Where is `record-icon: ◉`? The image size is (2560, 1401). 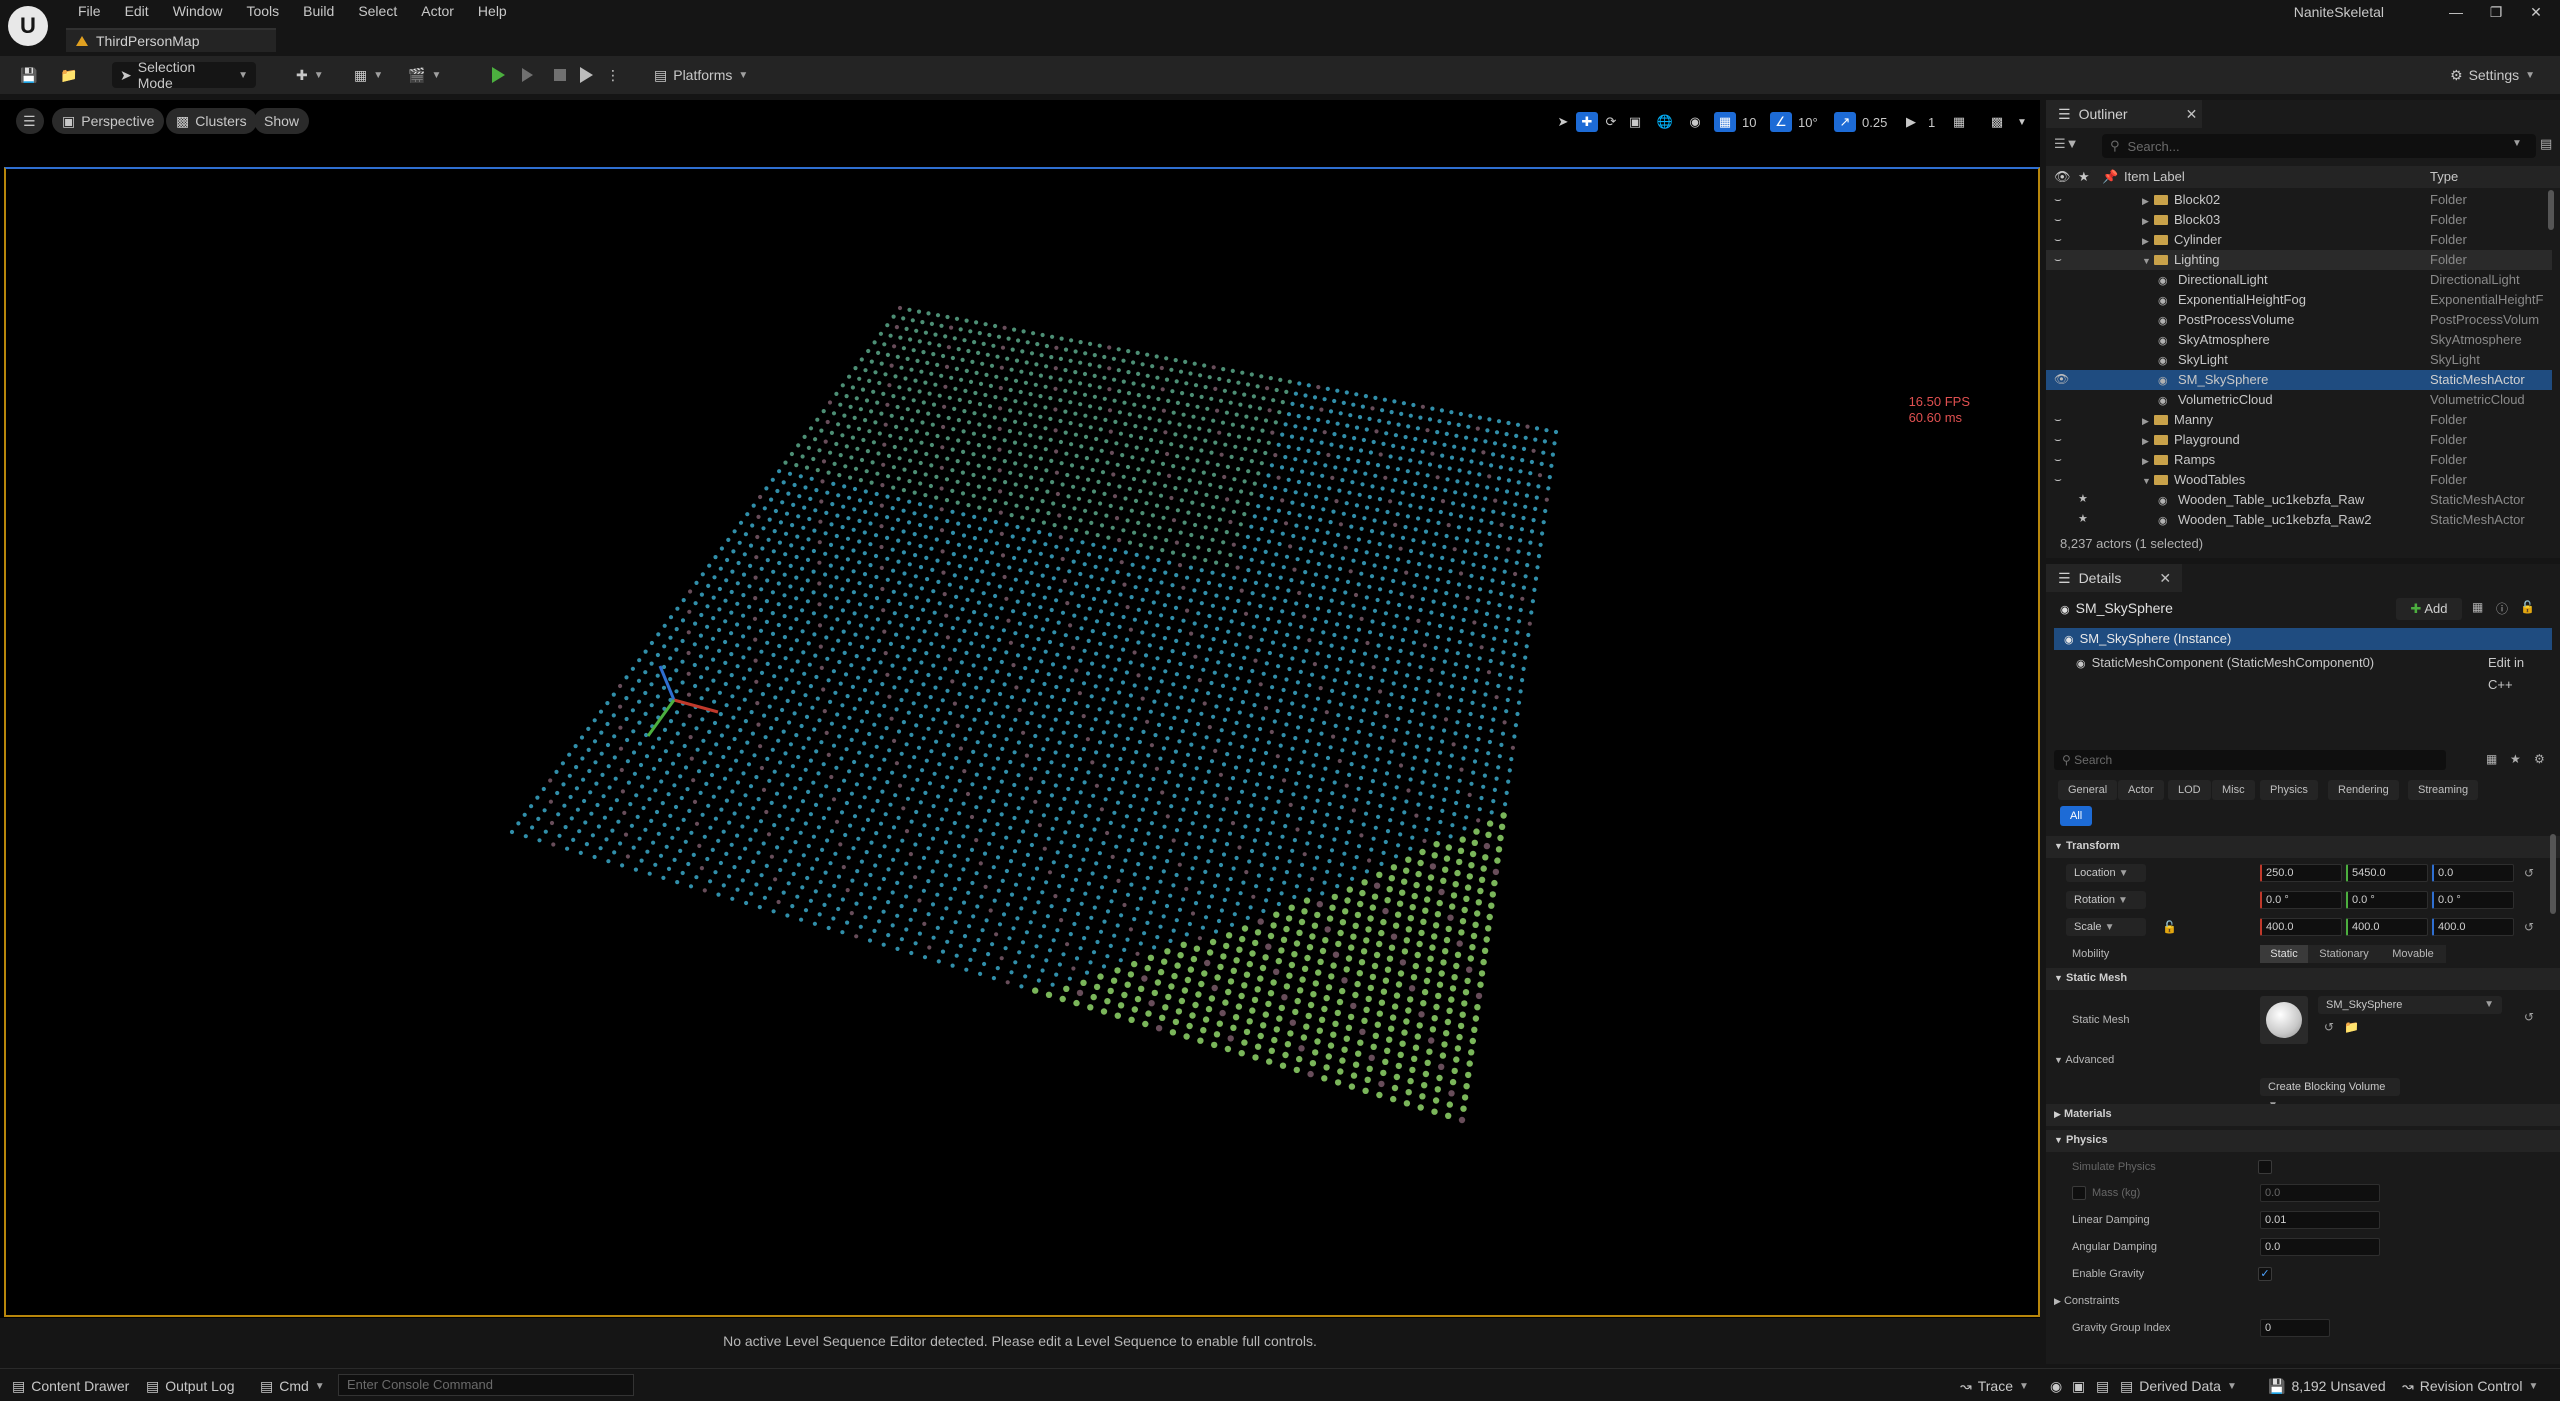
record-icon: ◉ is located at coordinates (2056, 1386).